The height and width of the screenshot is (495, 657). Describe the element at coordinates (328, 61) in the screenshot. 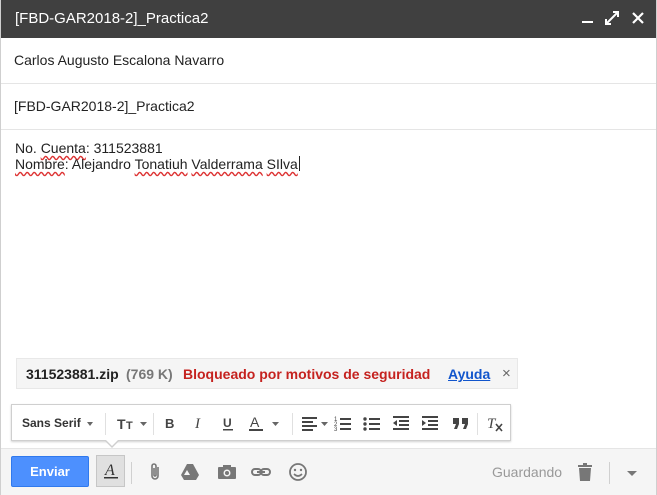

I see `to-field: Carlos Augusto Escalona Navarro` at that location.